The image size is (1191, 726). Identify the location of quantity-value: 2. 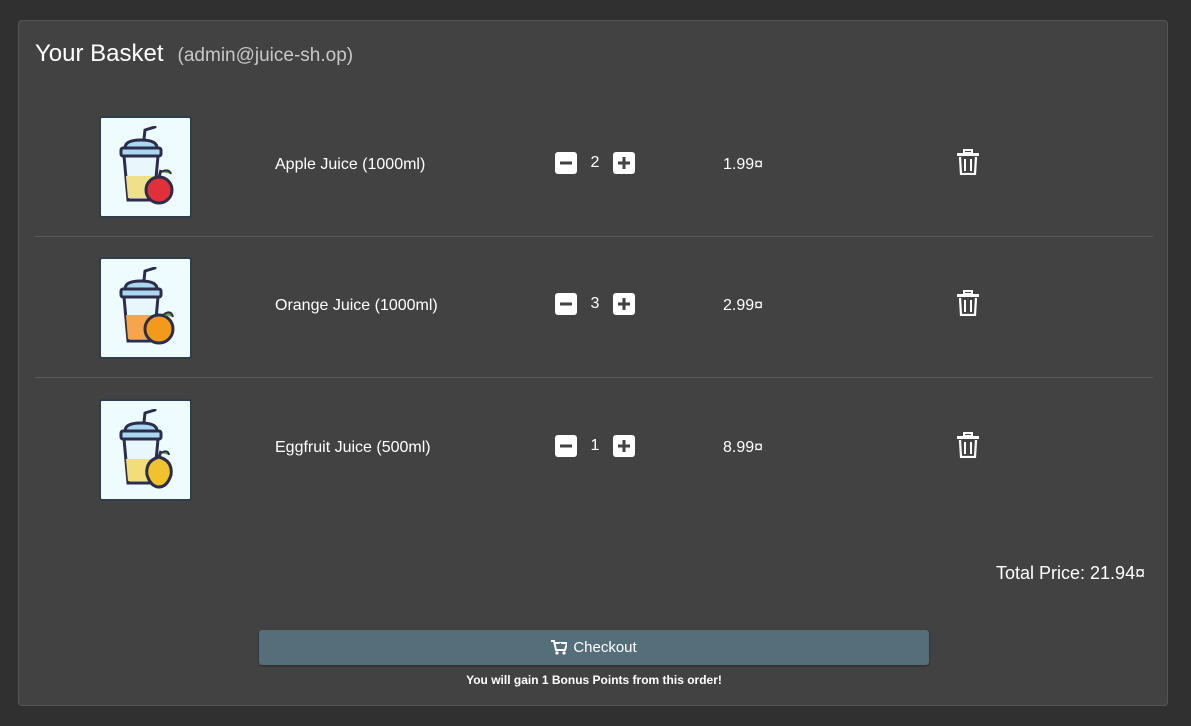
(595, 162).